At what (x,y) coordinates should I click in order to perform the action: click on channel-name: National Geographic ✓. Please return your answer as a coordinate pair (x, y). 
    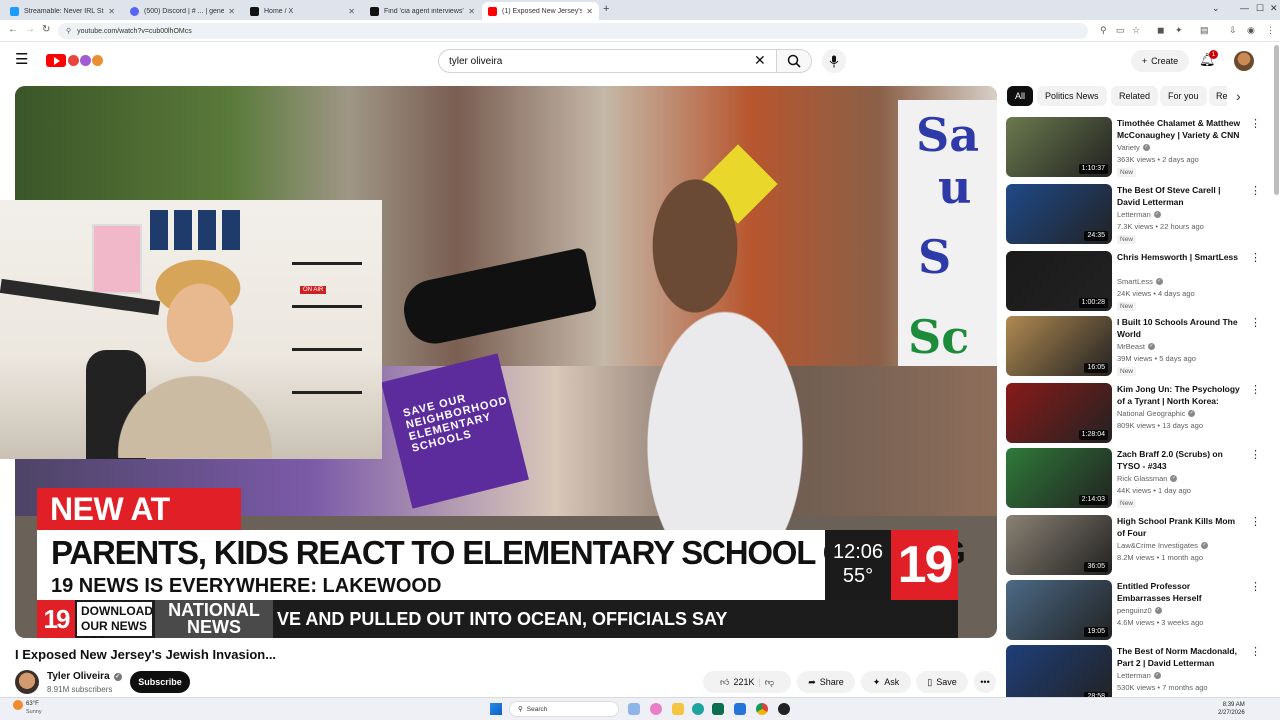
    Looking at the image, I should click on (1156, 413).